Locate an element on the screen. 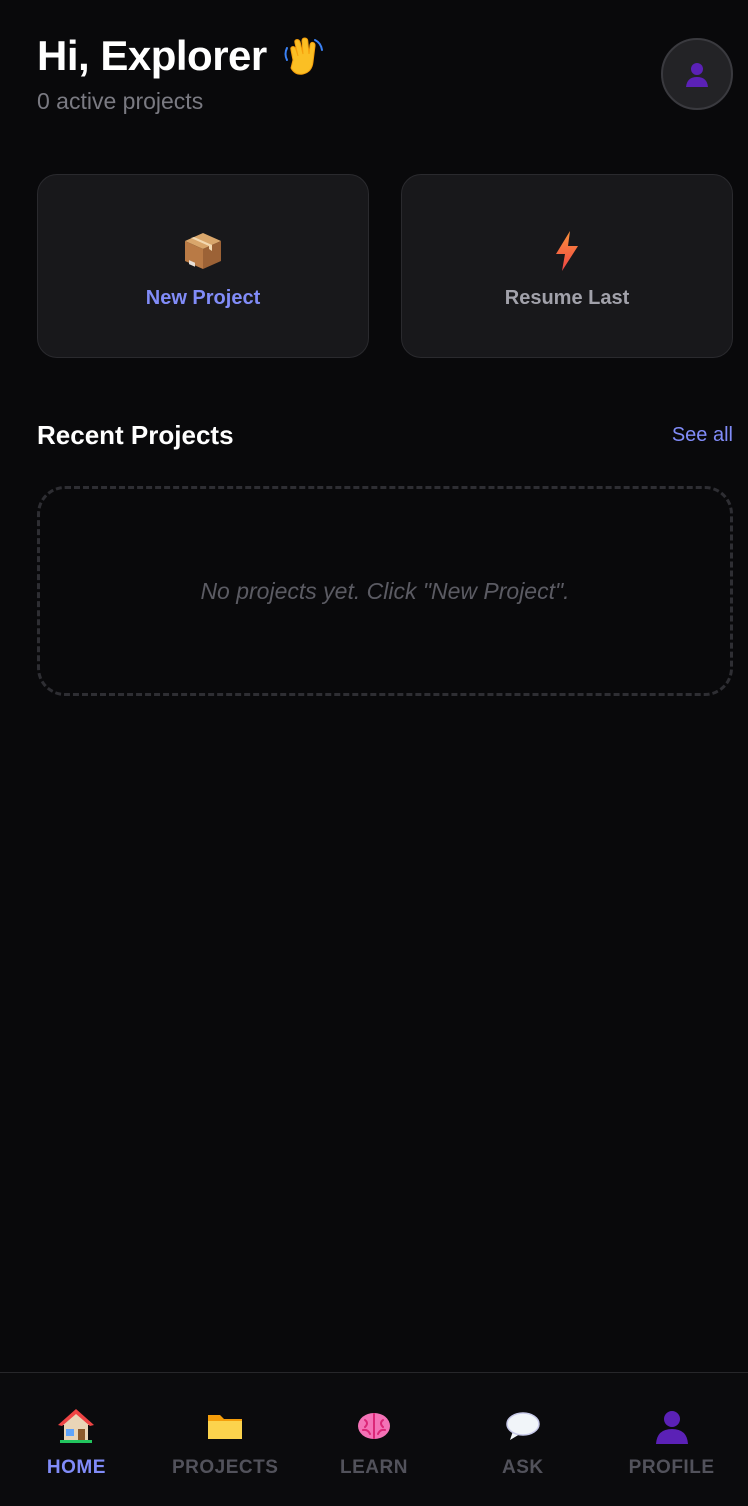 This screenshot has width=748, height=1506. folder-icon is located at coordinates (225, 1426).